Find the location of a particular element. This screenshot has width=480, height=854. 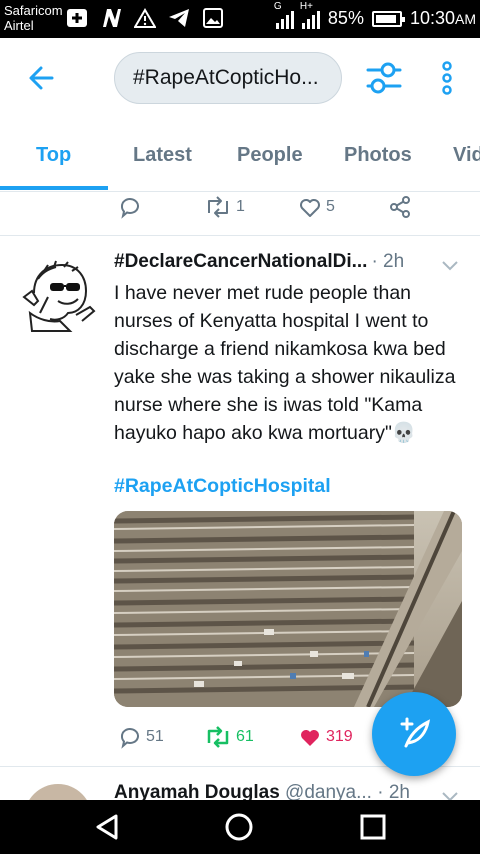

retweet-count: 1 is located at coordinates (240, 206).